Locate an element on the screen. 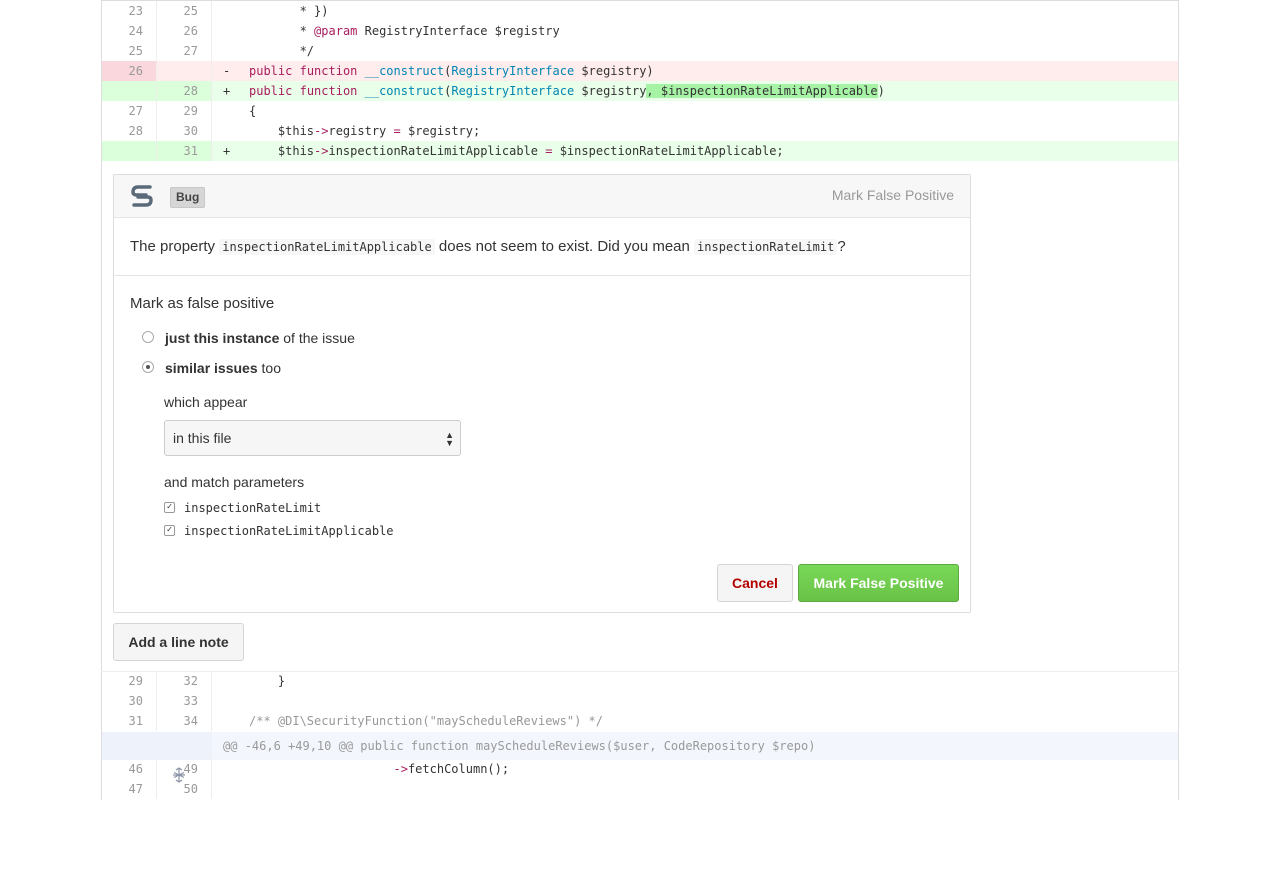  code-line: ->fetchColumn(); is located at coordinates (451, 769).